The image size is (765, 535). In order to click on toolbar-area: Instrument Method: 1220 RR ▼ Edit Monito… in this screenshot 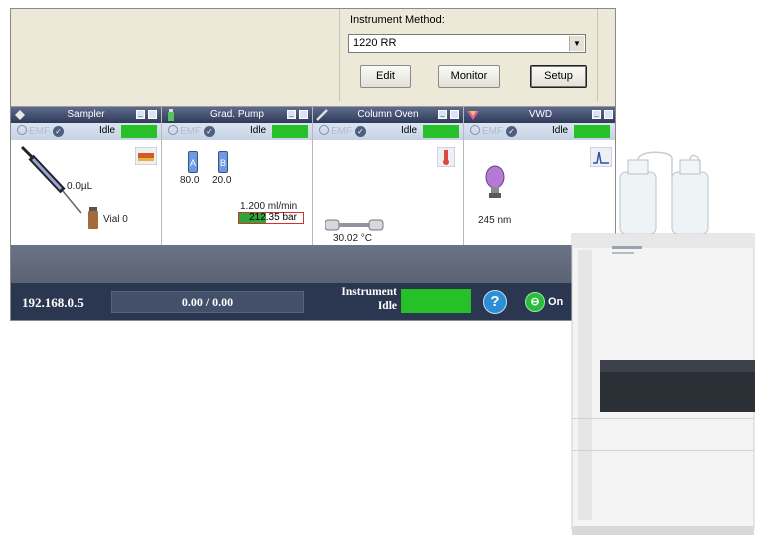, I will do `click(313, 55)`.